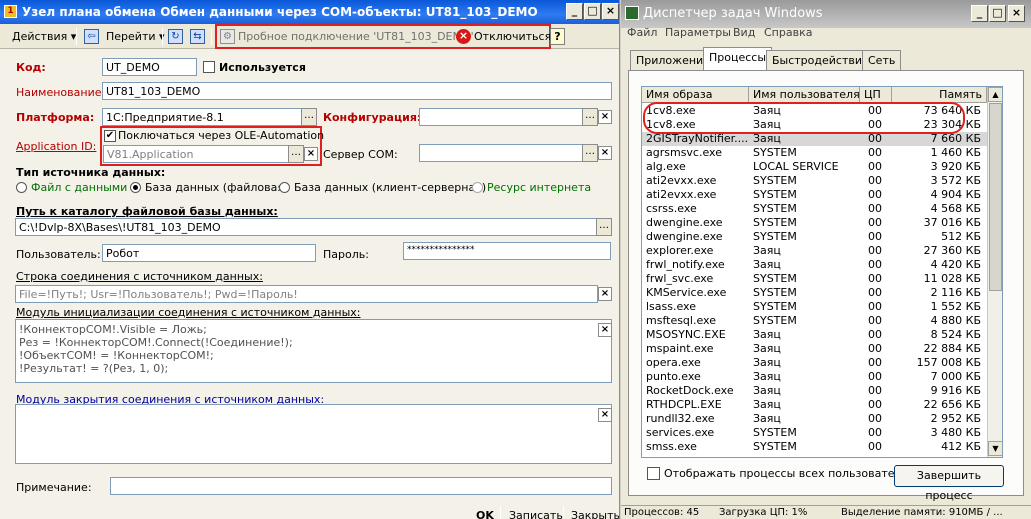  Describe the element at coordinates (814, 307) in the screenshot. I see `process-row: lsass.exe SYSTEM 00 1 552 КБ` at that location.